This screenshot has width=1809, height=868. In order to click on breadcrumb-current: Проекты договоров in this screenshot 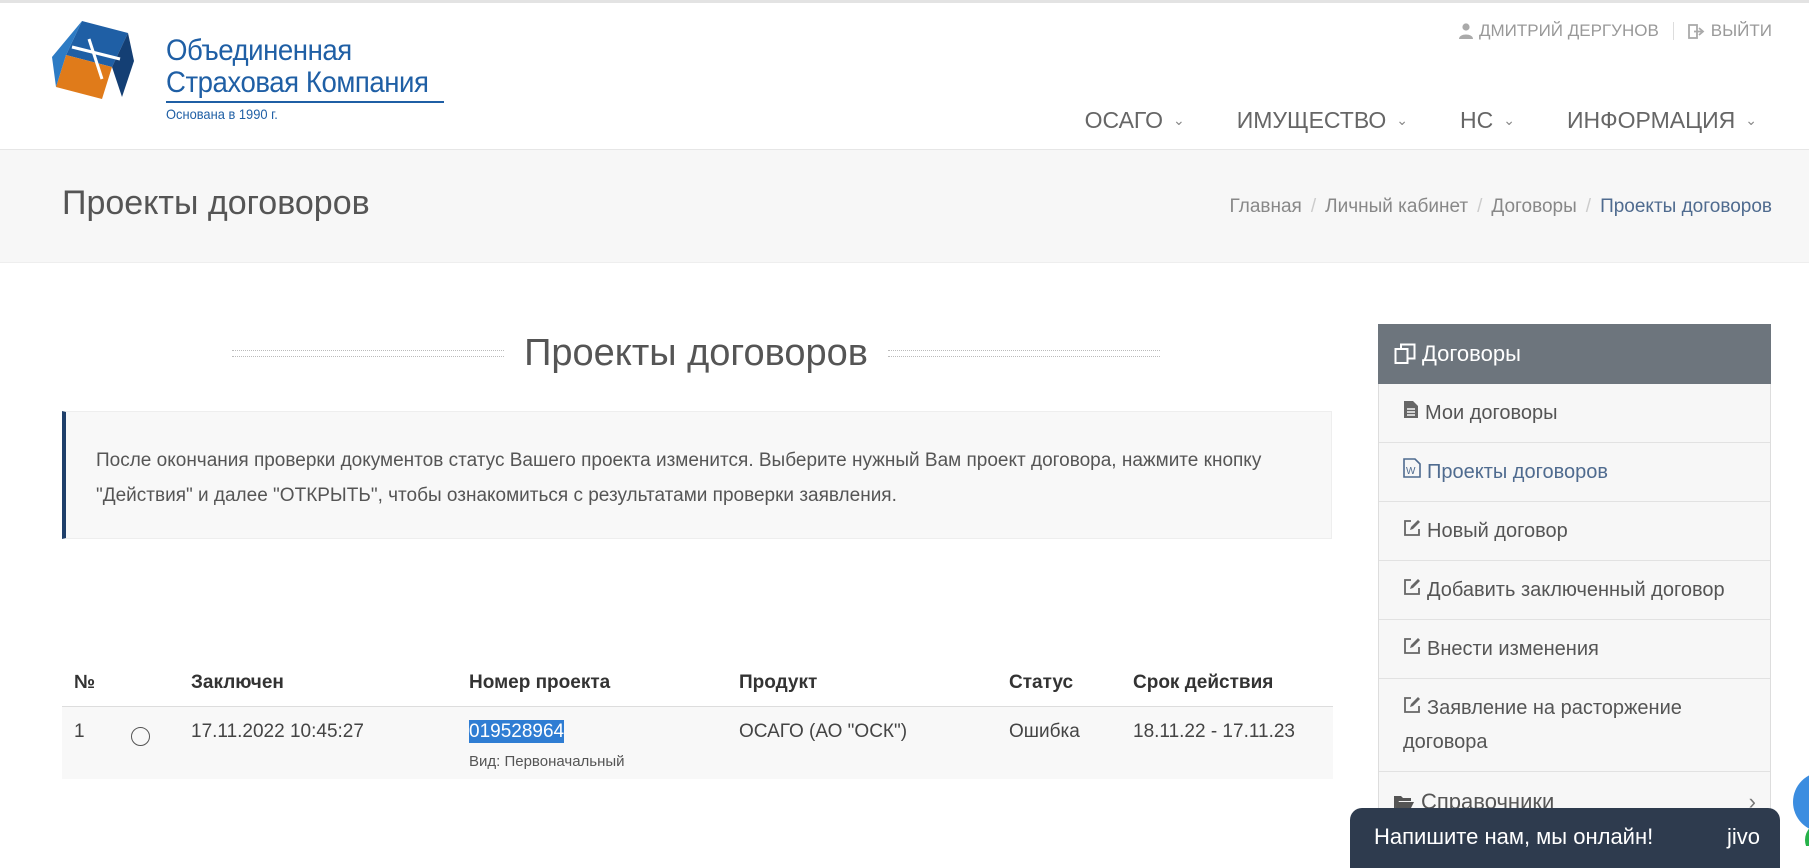, I will do `click(1686, 206)`.